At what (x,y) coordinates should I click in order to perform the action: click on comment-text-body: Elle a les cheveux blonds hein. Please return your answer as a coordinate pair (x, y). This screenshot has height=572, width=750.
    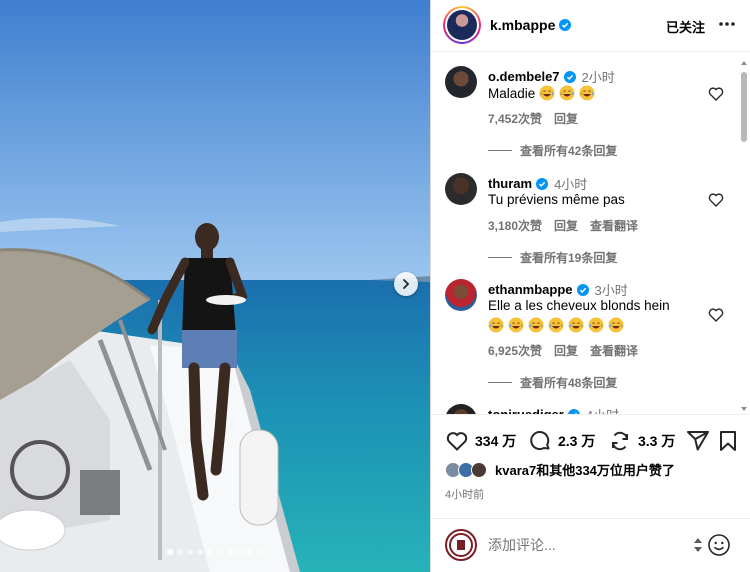
    Looking at the image, I should click on (579, 305).